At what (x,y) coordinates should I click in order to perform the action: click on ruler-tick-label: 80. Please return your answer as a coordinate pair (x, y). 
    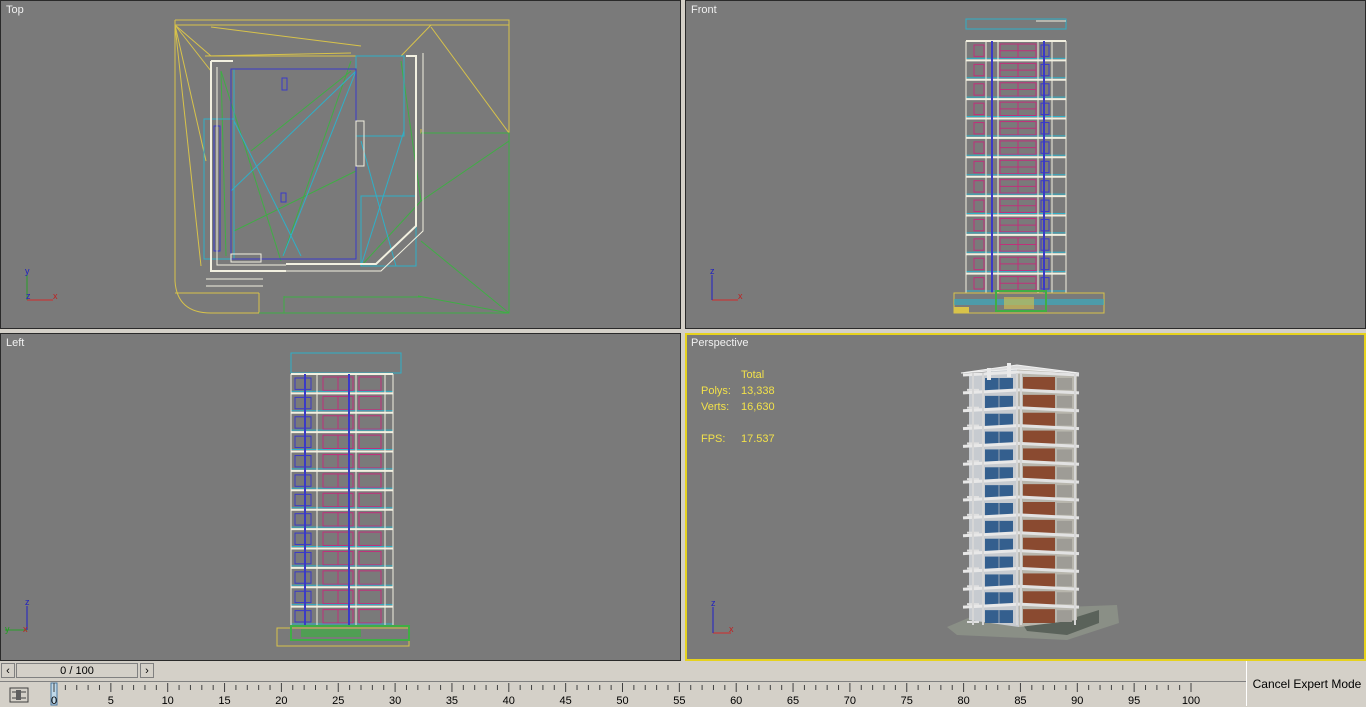
    Looking at the image, I should click on (963, 701).